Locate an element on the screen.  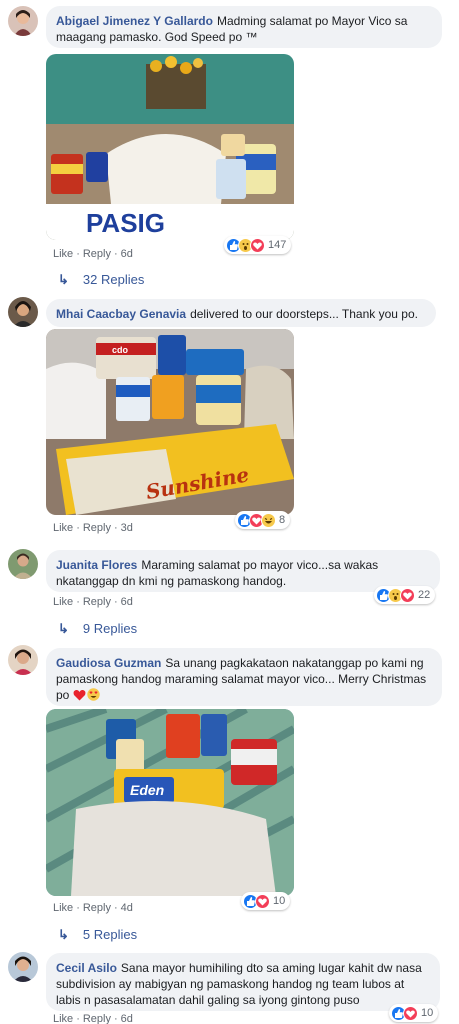
view-replies-link: ↳ 32 Replies is located at coordinates (101, 280).